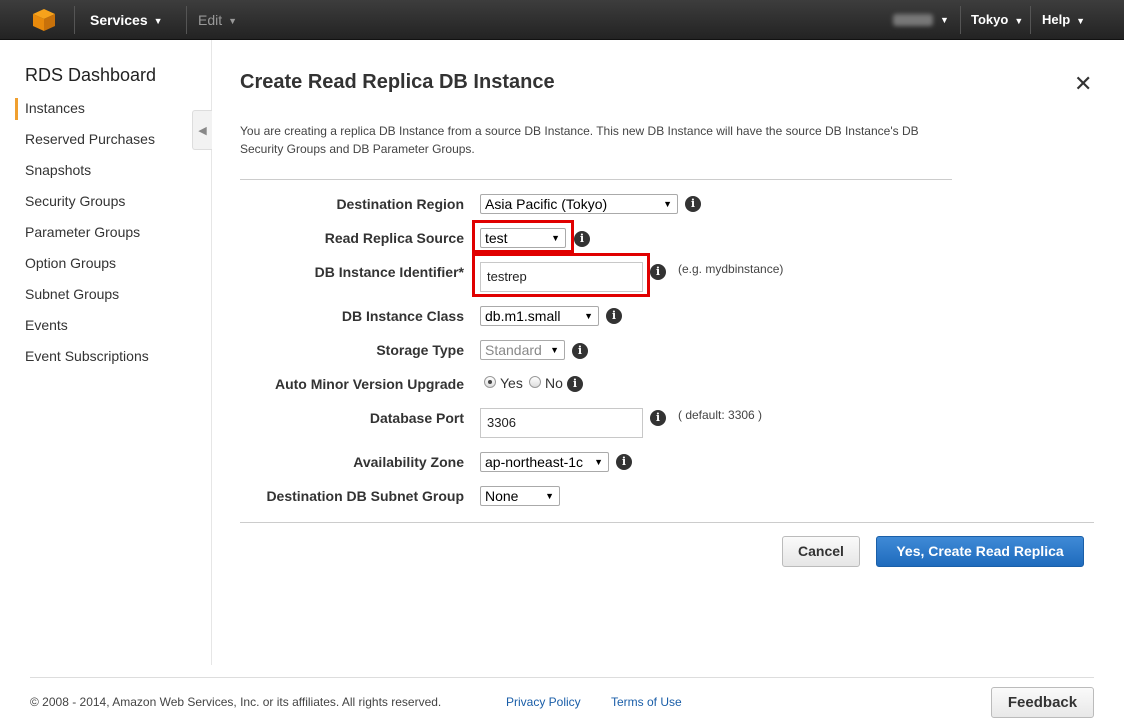 This screenshot has height=727, width=1124. I want to click on services-label: Services, so click(119, 20).